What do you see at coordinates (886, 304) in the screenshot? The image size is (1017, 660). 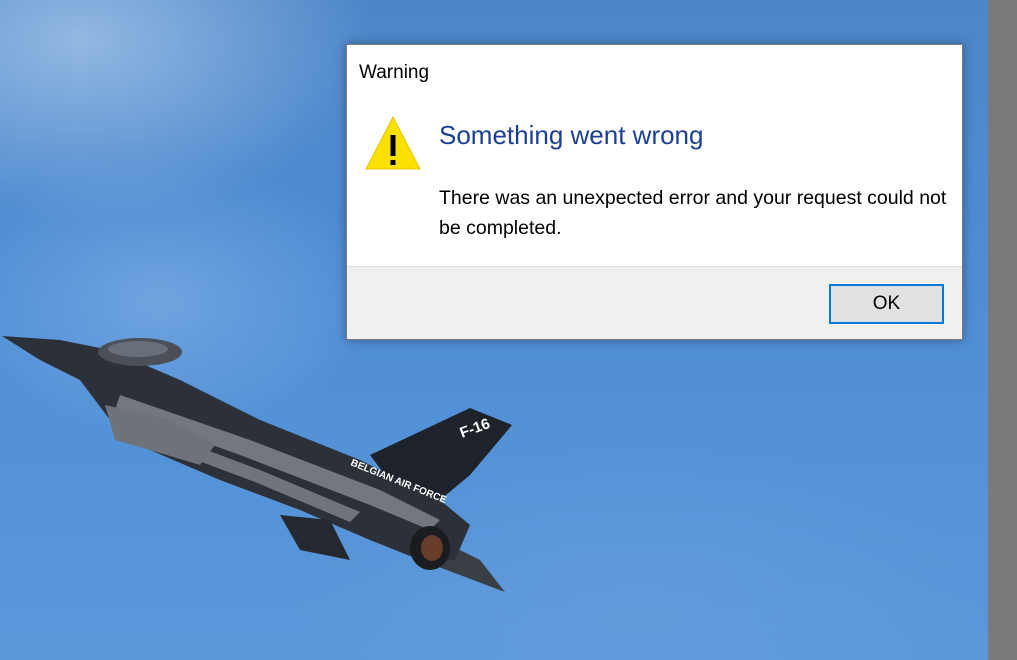 I see `ok-button: OK` at bounding box center [886, 304].